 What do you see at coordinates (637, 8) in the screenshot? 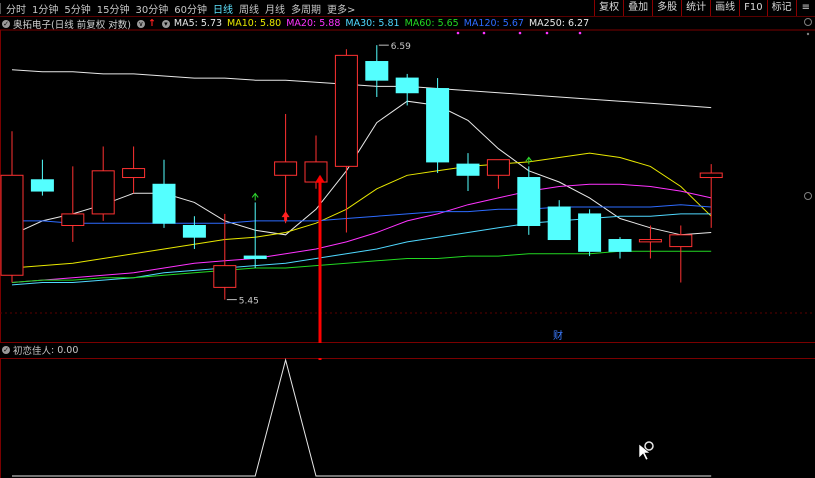
I see `toolbar-button-1: 叠加` at bounding box center [637, 8].